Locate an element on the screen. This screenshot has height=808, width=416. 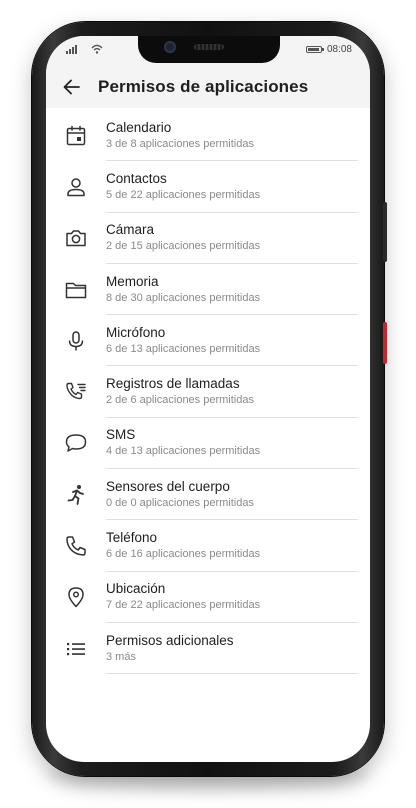
list-item-memoria: Memoria 8 de 30 aplicaciones permitidas is located at coordinates (208, 290).